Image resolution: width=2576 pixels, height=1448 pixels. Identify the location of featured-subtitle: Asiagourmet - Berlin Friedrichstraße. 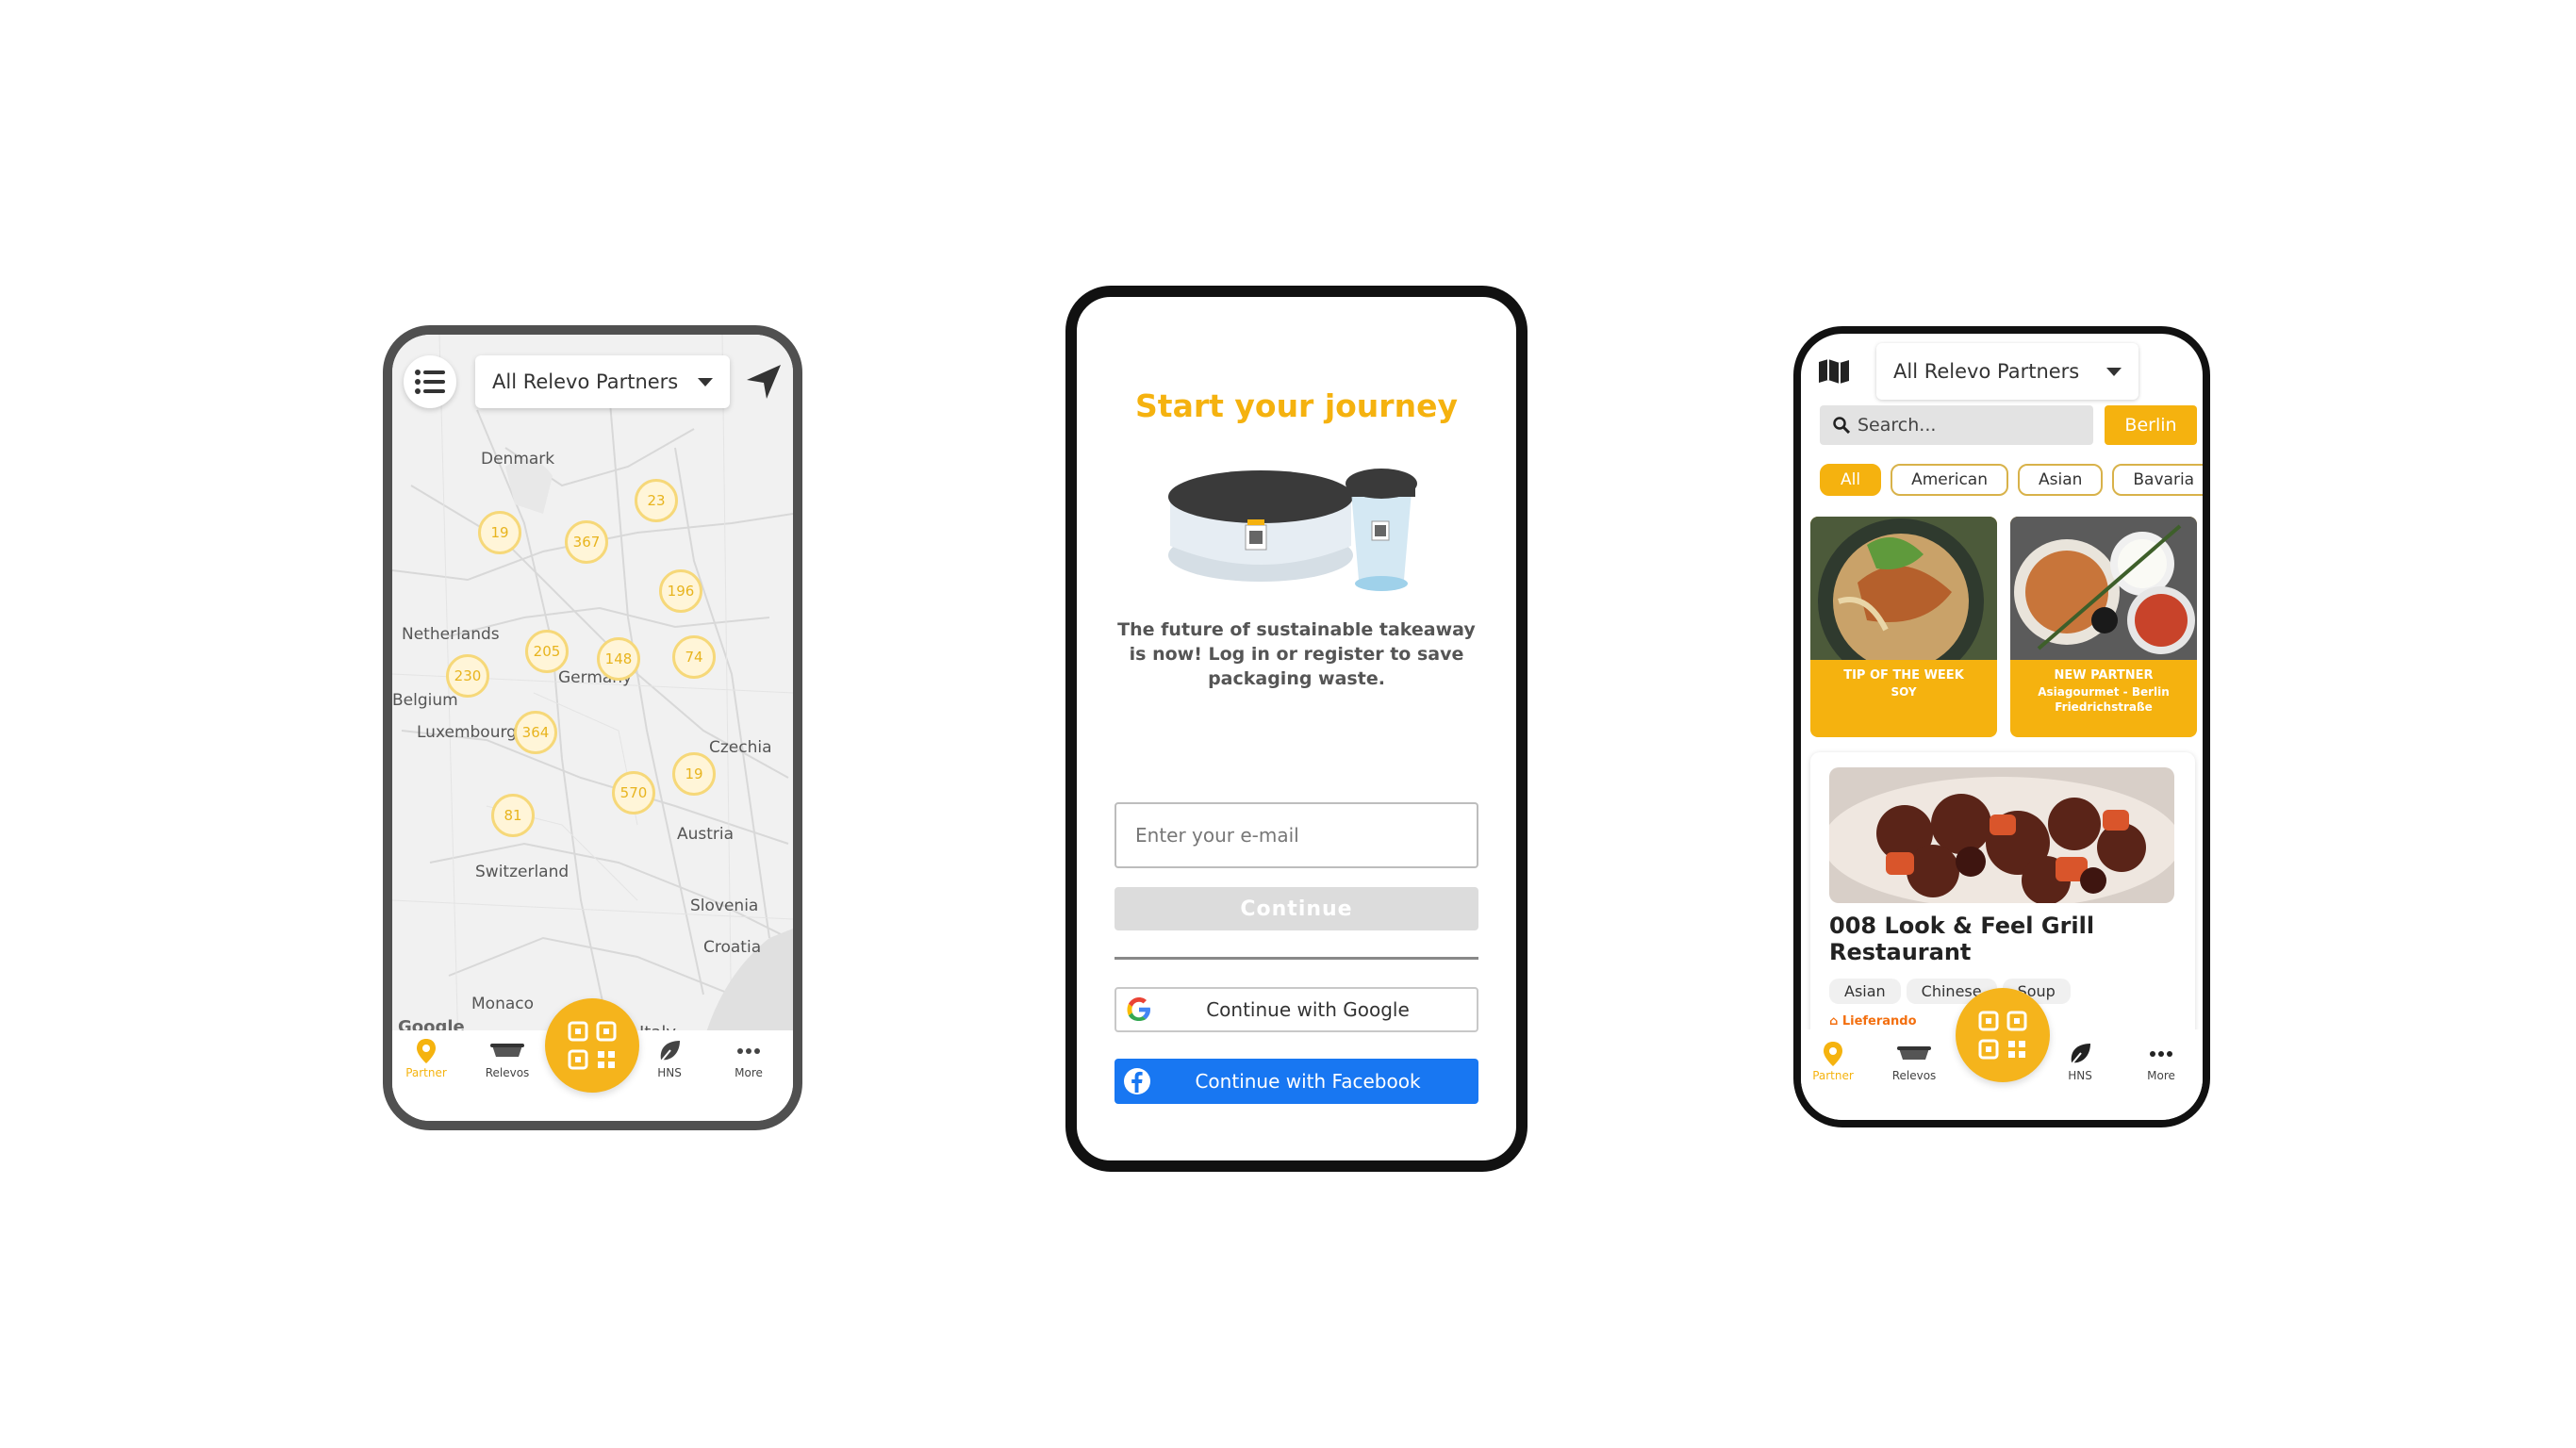
(2104, 699).